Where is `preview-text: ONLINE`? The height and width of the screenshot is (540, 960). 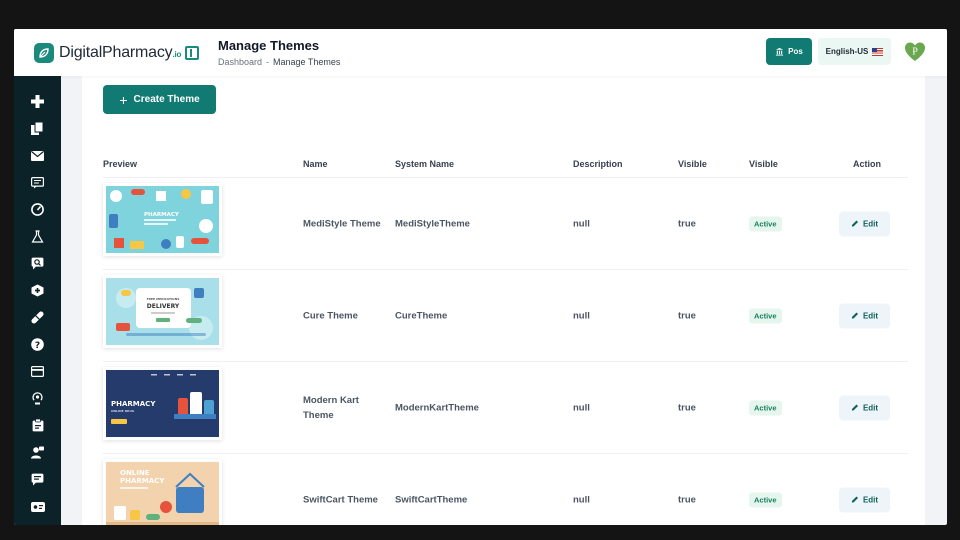
preview-text: ONLINE is located at coordinates (135, 473).